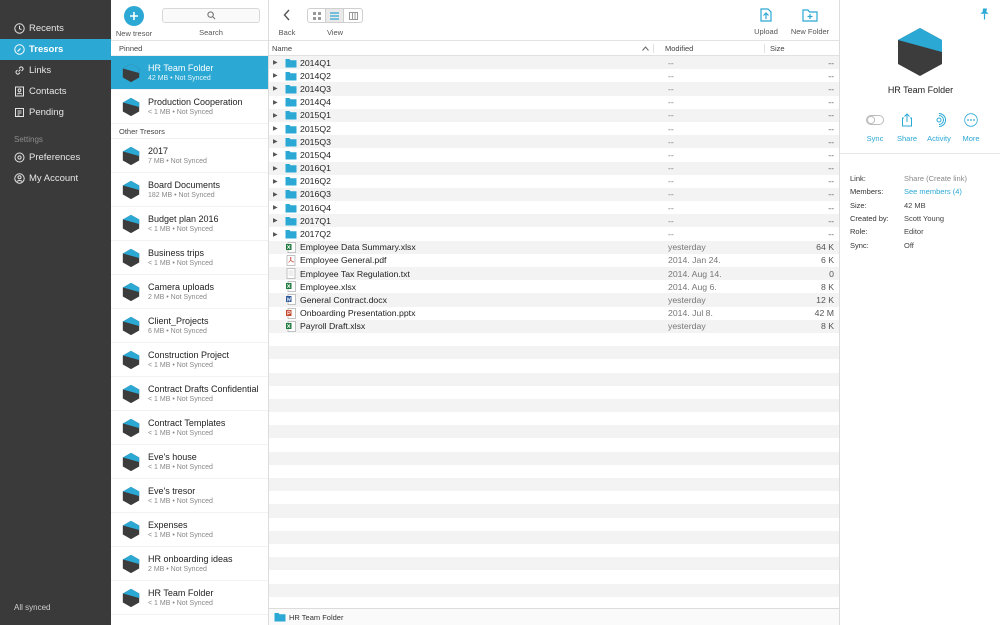  Describe the element at coordinates (802, 48) in the screenshot. I see `size-column-header: Size` at that location.